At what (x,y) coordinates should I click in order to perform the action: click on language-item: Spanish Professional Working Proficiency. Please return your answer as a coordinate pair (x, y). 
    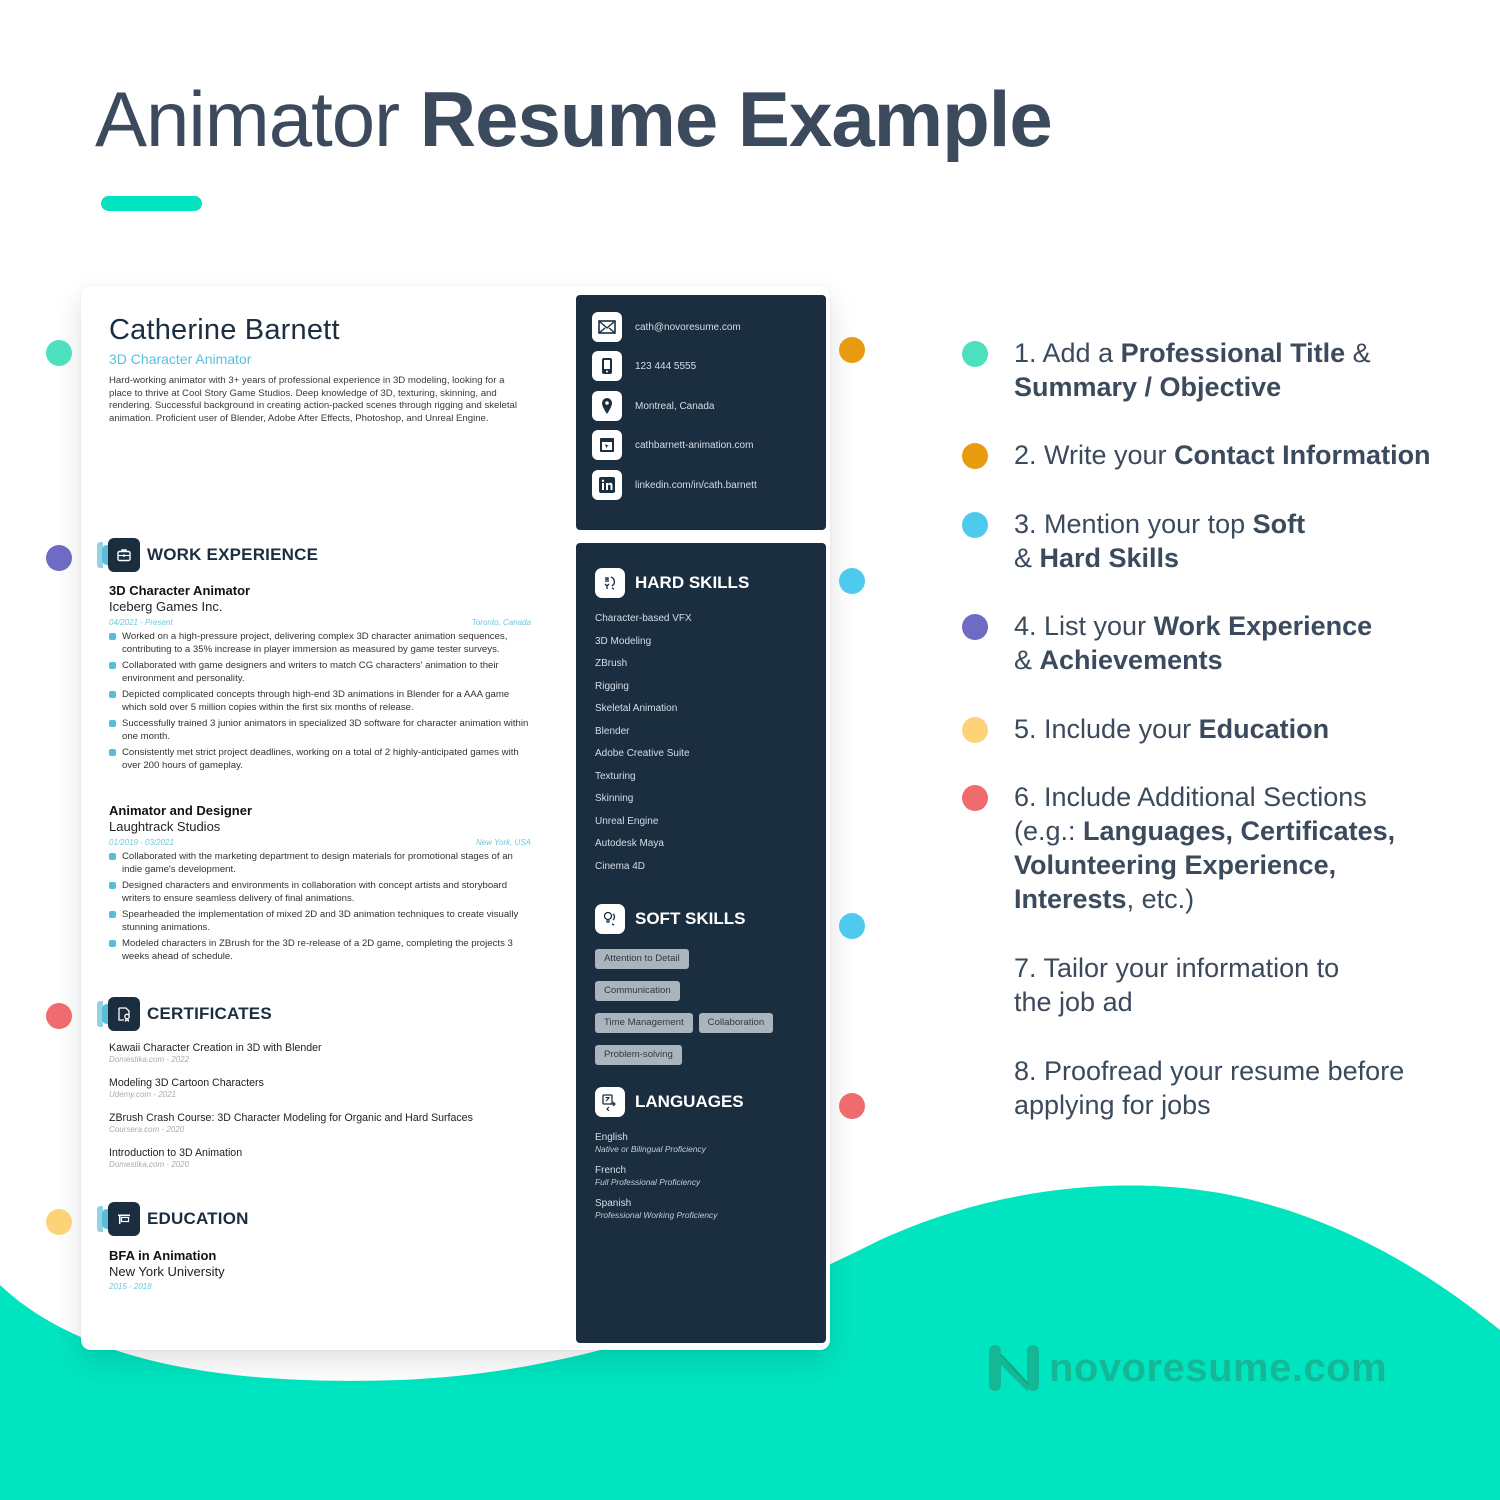
    Looking at the image, I should click on (656, 1209).